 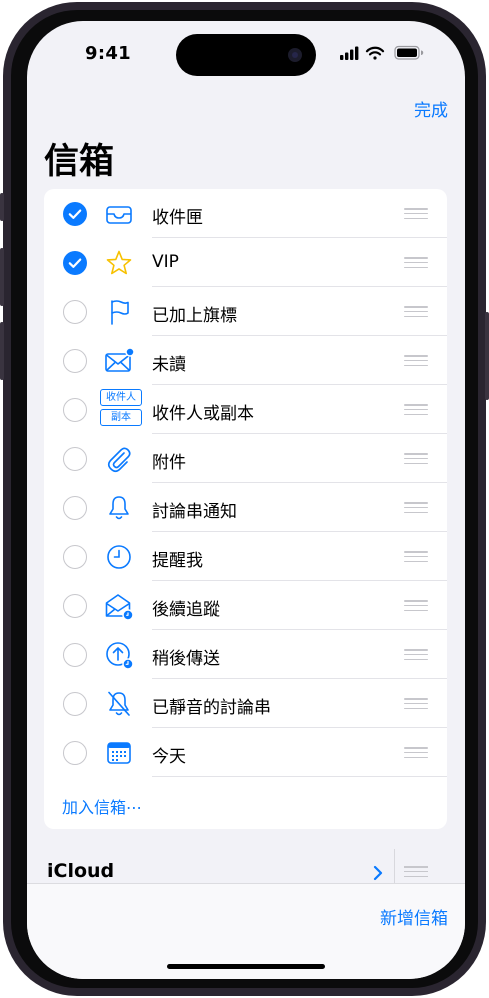 I want to click on mailbox-label: 後續追蹤, so click(x=186, y=610).